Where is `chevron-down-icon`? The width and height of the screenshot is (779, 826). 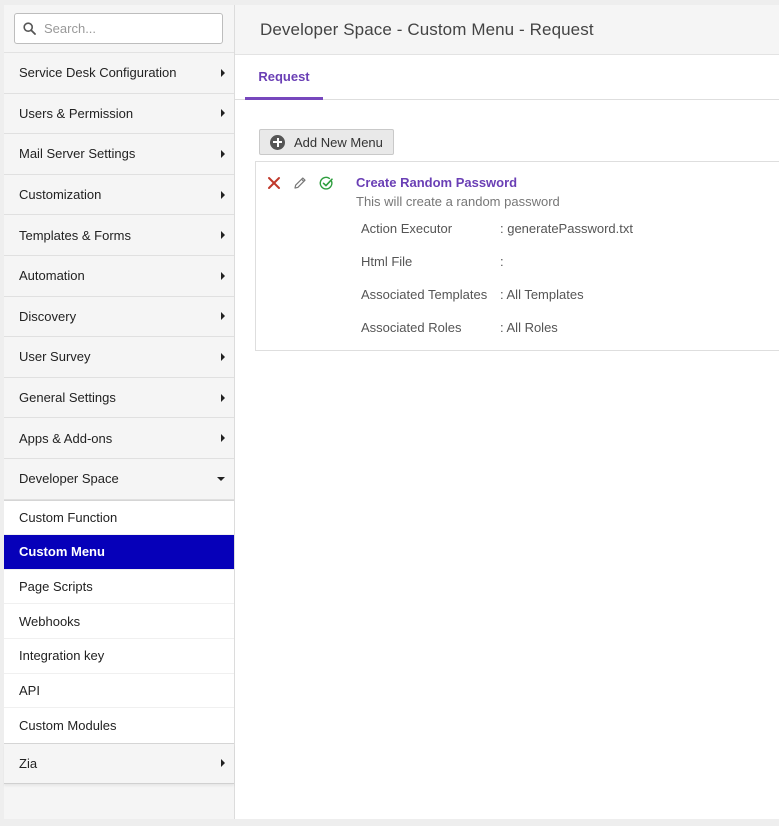
chevron-down-icon is located at coordinates (221, 478).